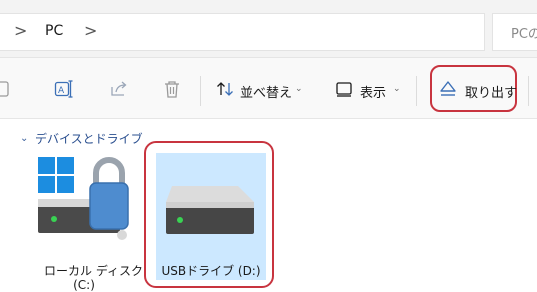 This screenshot has width=537, height=292. I want to click on sort-button: 並べ替え, so click(266, 91).